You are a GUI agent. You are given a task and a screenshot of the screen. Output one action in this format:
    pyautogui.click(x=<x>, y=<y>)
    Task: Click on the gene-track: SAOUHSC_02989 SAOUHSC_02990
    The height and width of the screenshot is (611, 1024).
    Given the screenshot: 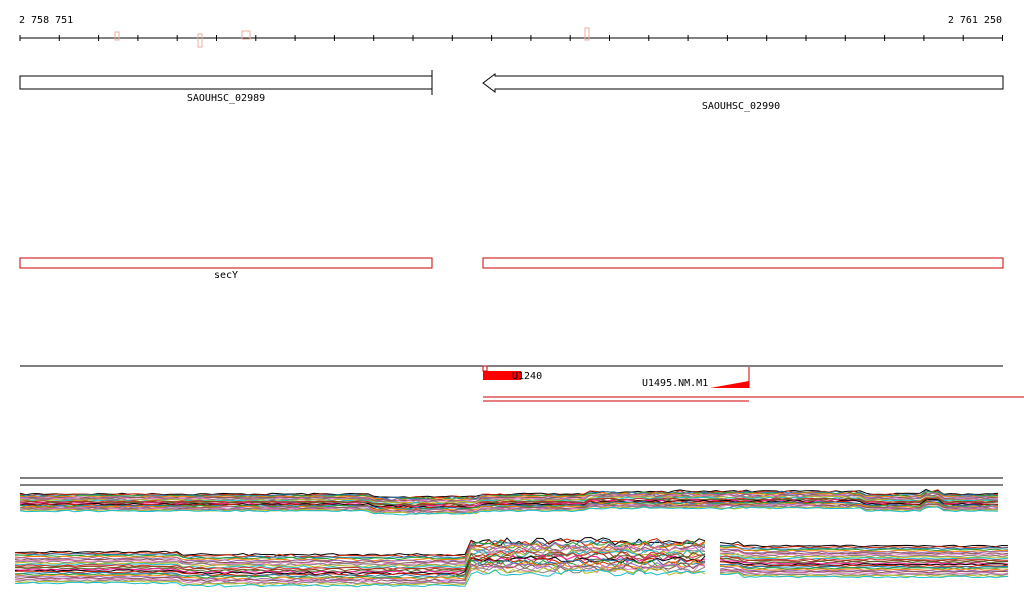 What is the action you would take?
    pyautogui.click(x=511, y=91)
    